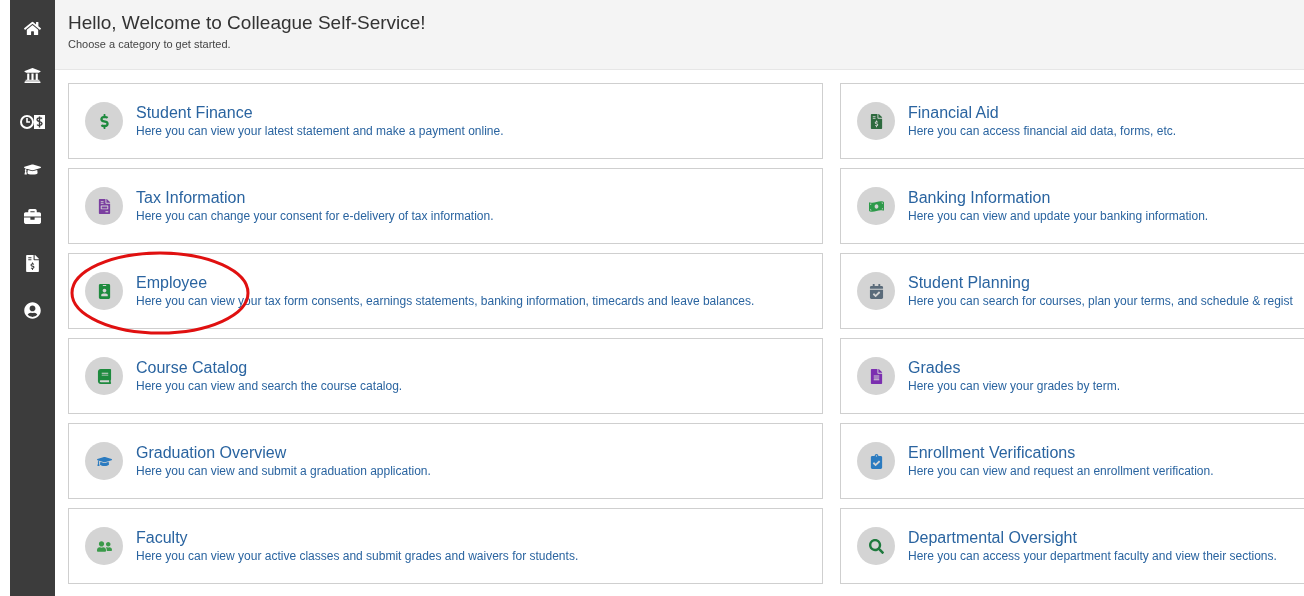 Image resolution: width=1304 pixels, height=596 pixels. What do you see at coordinates (357, 556) in the screenshot?
I see `category-description: Here you can view your active classes and submit grades and waivers for students.` at bounding box center [357, 556].